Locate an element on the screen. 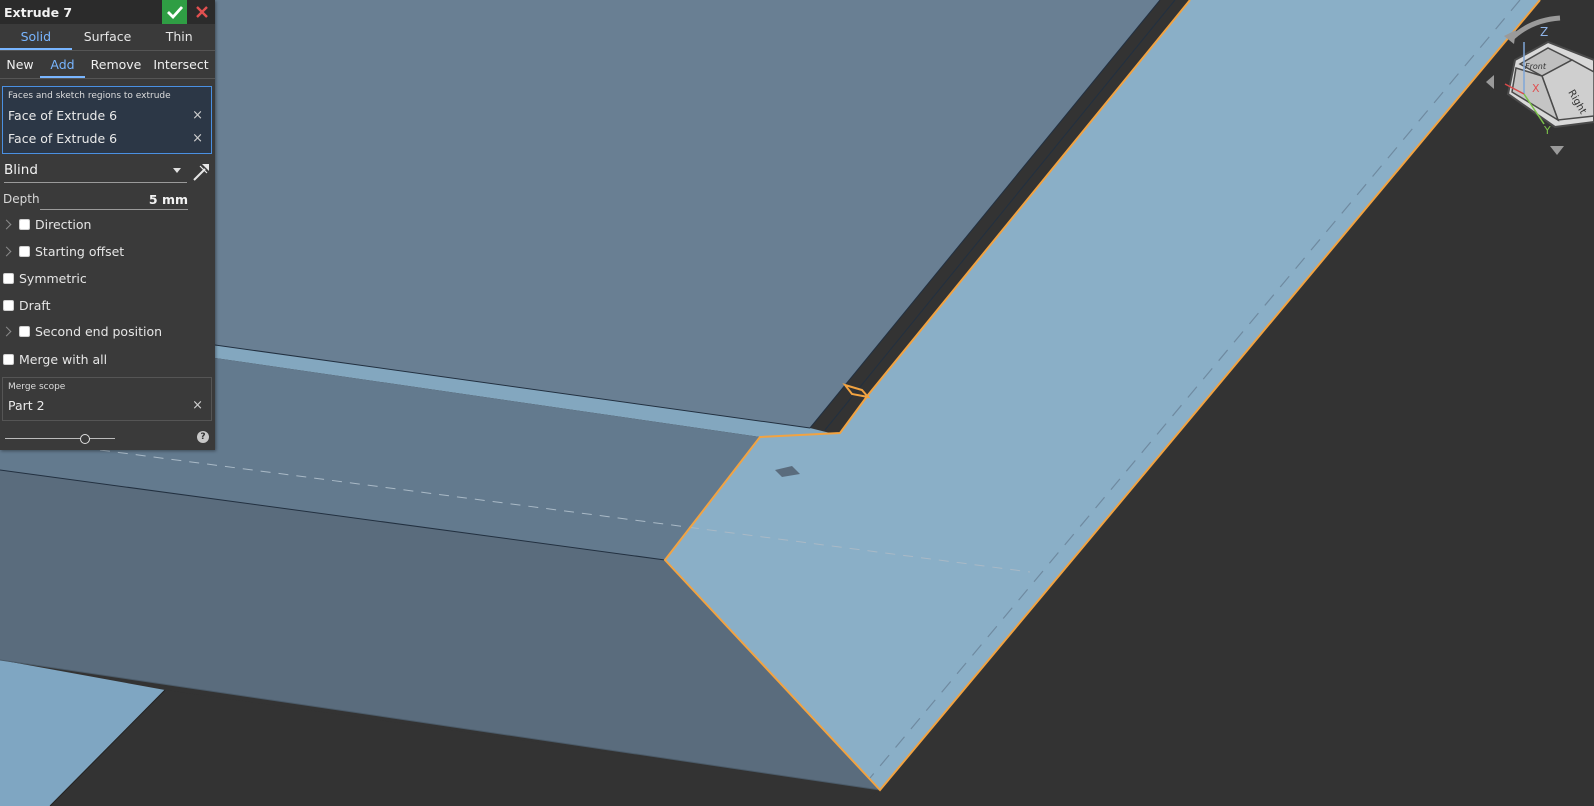 The width and height of the screenshot is (1594, 806). dialog-header: Extrude 7 is located at coordinates (107, 12).